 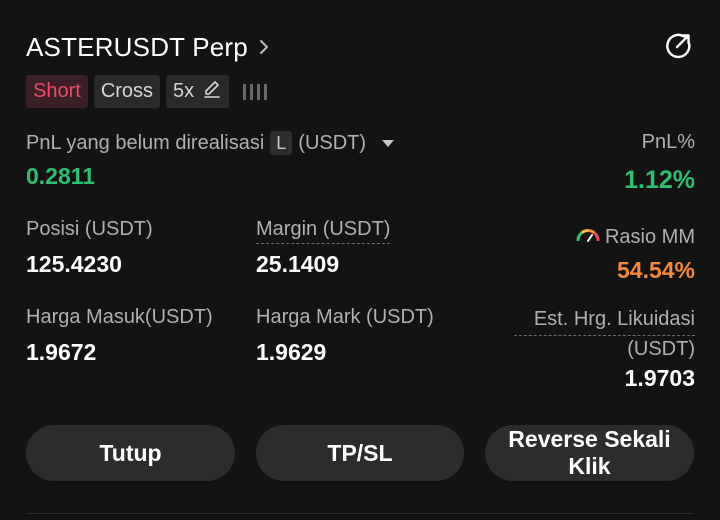 I want to click on pnl-label-text: PnL yang belum direalisasi, so click(x=145, y=142).